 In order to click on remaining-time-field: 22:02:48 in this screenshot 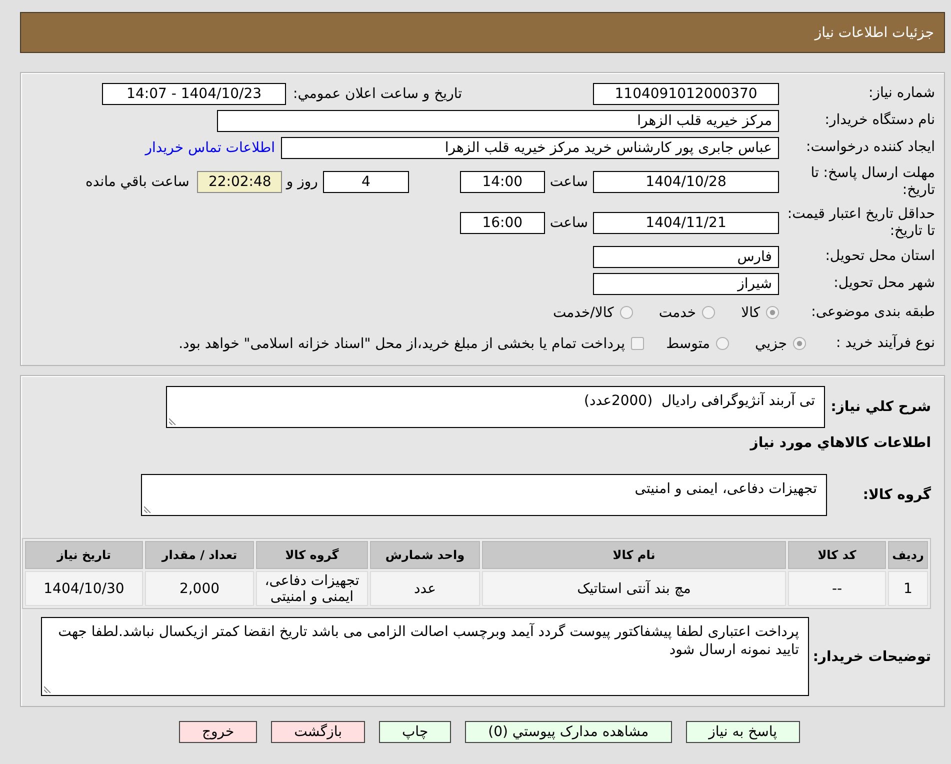, I will do `click(239, 181)`.